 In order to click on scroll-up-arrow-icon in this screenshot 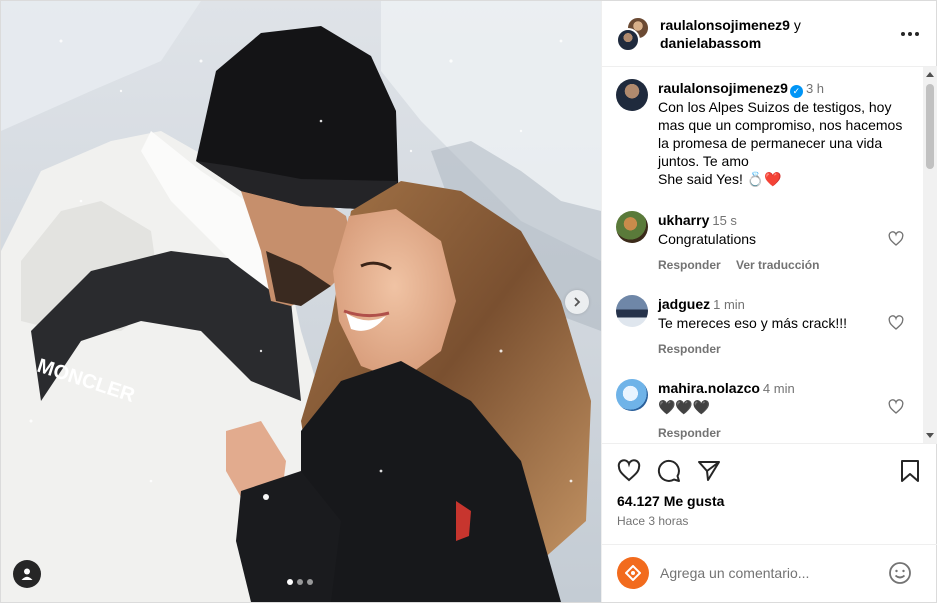, I will do `click(930, 74)`.